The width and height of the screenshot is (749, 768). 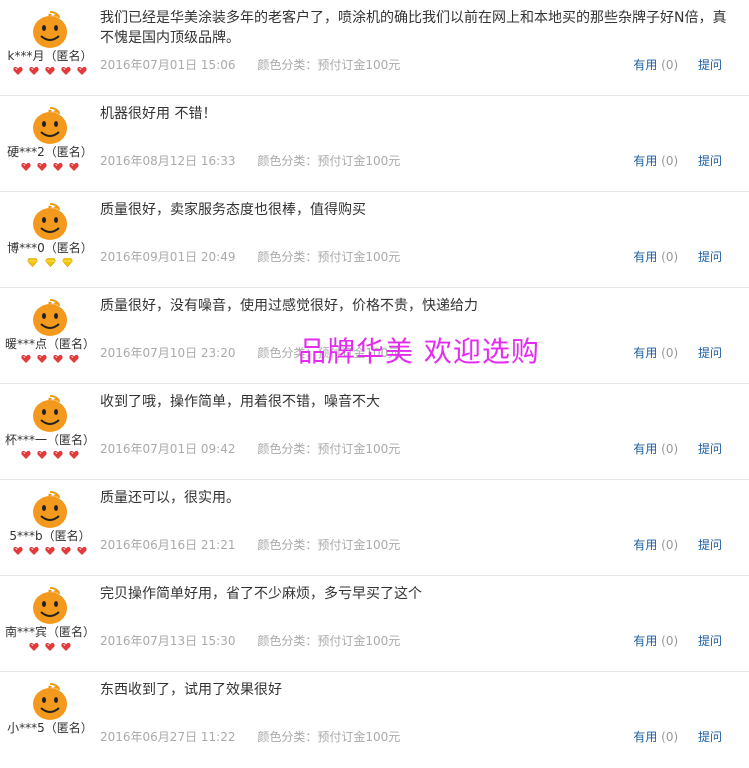 What do you see at coordinates (191, 690) in the screenshot?
I see `review-content: 东西收到了，试用了效果很好` at bounding box center [191, 690].